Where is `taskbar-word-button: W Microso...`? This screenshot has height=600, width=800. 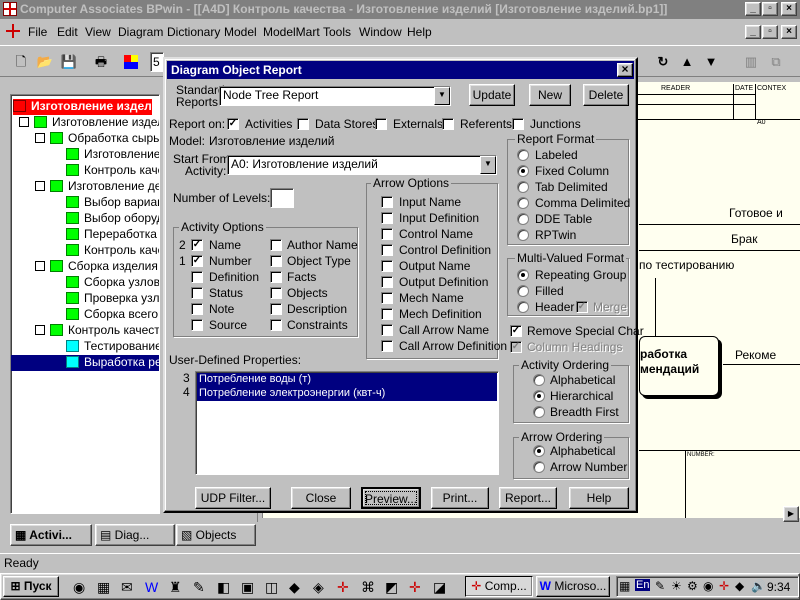 taskbar-word-button: W Microso... is located at coordinates (573, 586).